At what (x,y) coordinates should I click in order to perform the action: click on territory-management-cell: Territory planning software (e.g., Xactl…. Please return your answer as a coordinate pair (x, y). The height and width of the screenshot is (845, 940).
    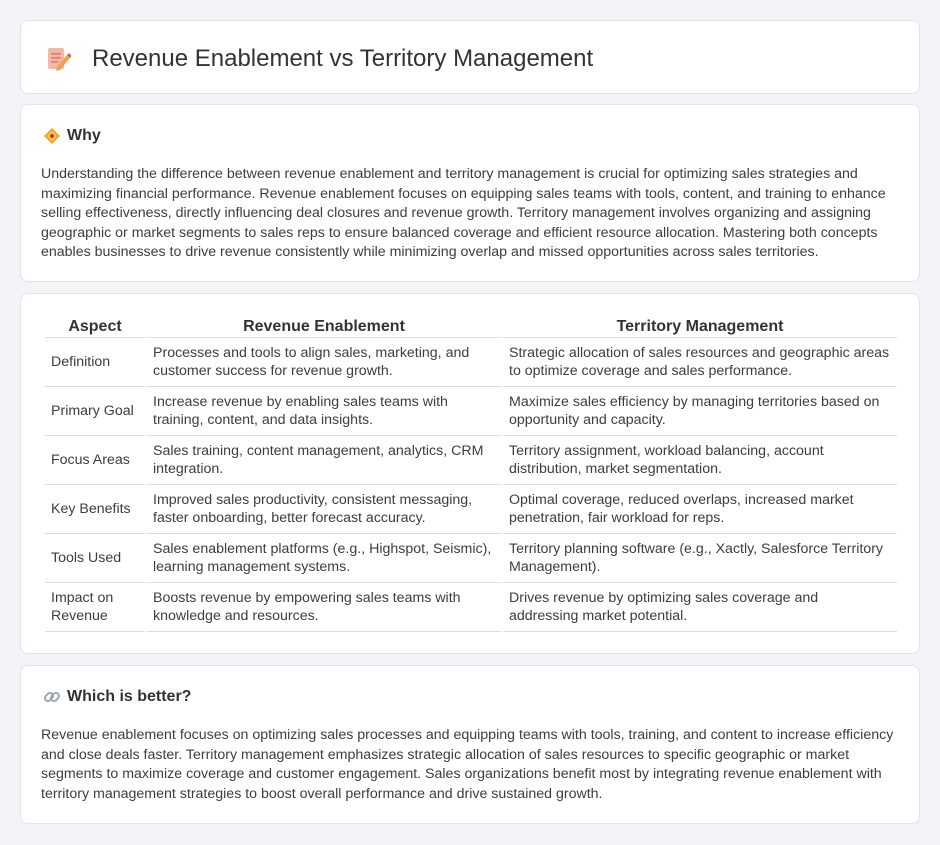
    Looking at the image, I should click on (700, 558).